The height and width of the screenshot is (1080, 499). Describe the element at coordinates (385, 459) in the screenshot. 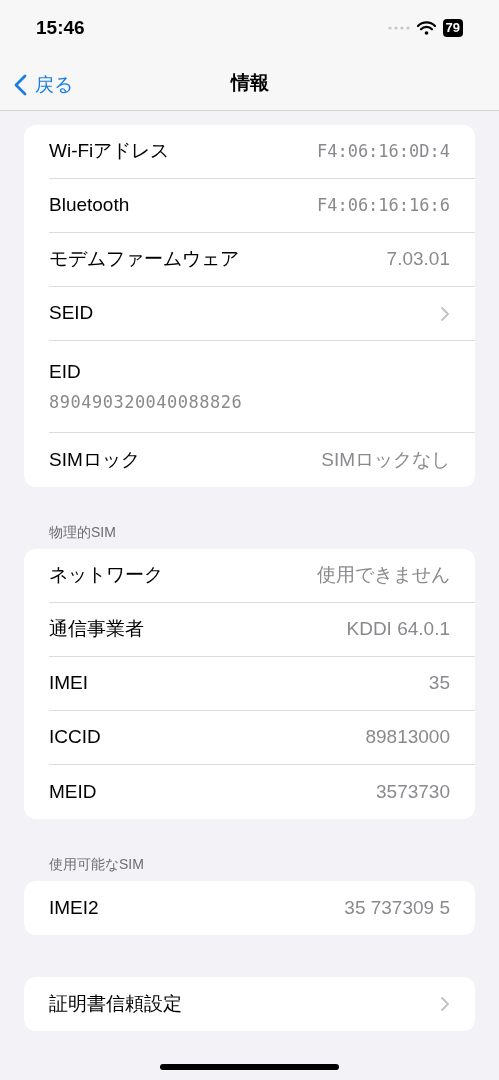

I see `row-value: SIMロックなし` at that location.